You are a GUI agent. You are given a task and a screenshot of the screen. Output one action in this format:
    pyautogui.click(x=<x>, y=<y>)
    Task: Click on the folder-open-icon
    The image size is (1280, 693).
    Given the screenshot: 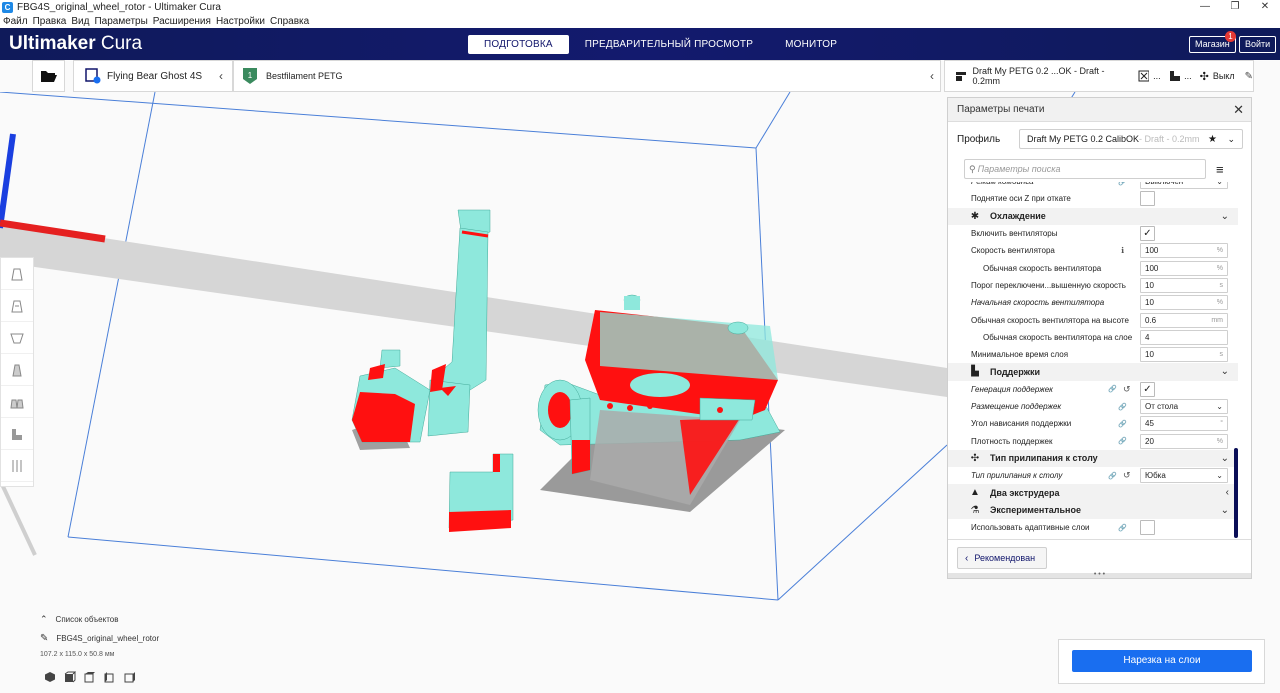 What is the action you would take?
    pyautogui.click(x=48, y=76)
    